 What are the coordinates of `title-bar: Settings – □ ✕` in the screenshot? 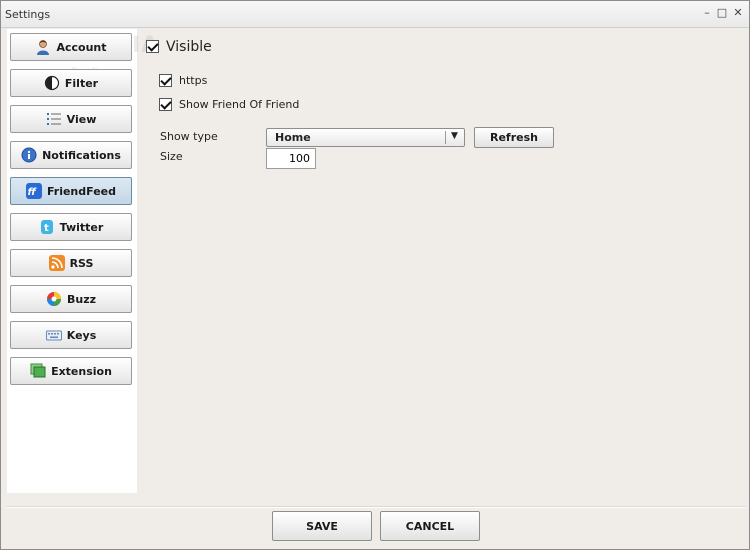 It's located at (375, 14).